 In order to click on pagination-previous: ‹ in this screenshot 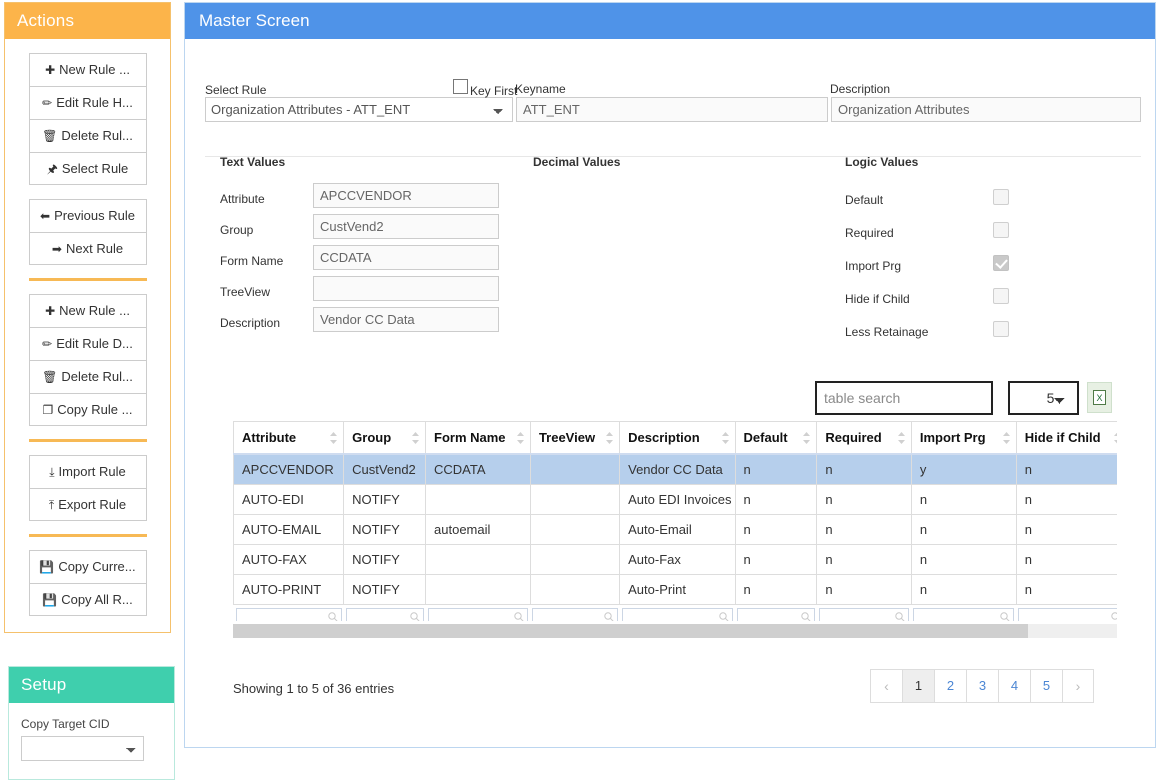, I will do `click(886, 686)`.